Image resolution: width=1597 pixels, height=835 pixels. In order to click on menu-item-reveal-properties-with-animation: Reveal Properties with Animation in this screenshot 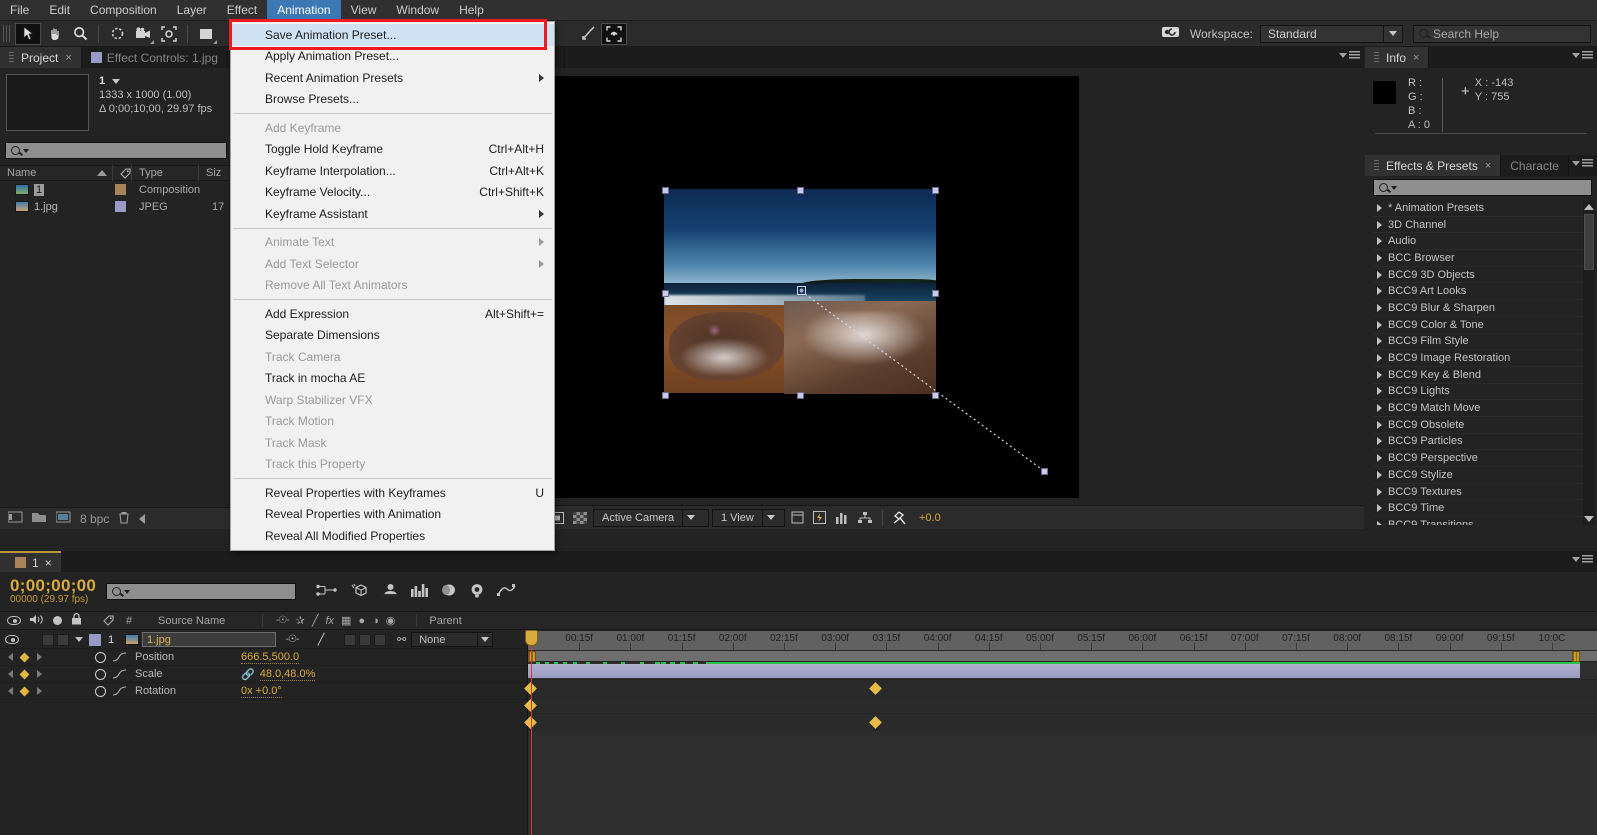, I will do `click(392, 515)`.